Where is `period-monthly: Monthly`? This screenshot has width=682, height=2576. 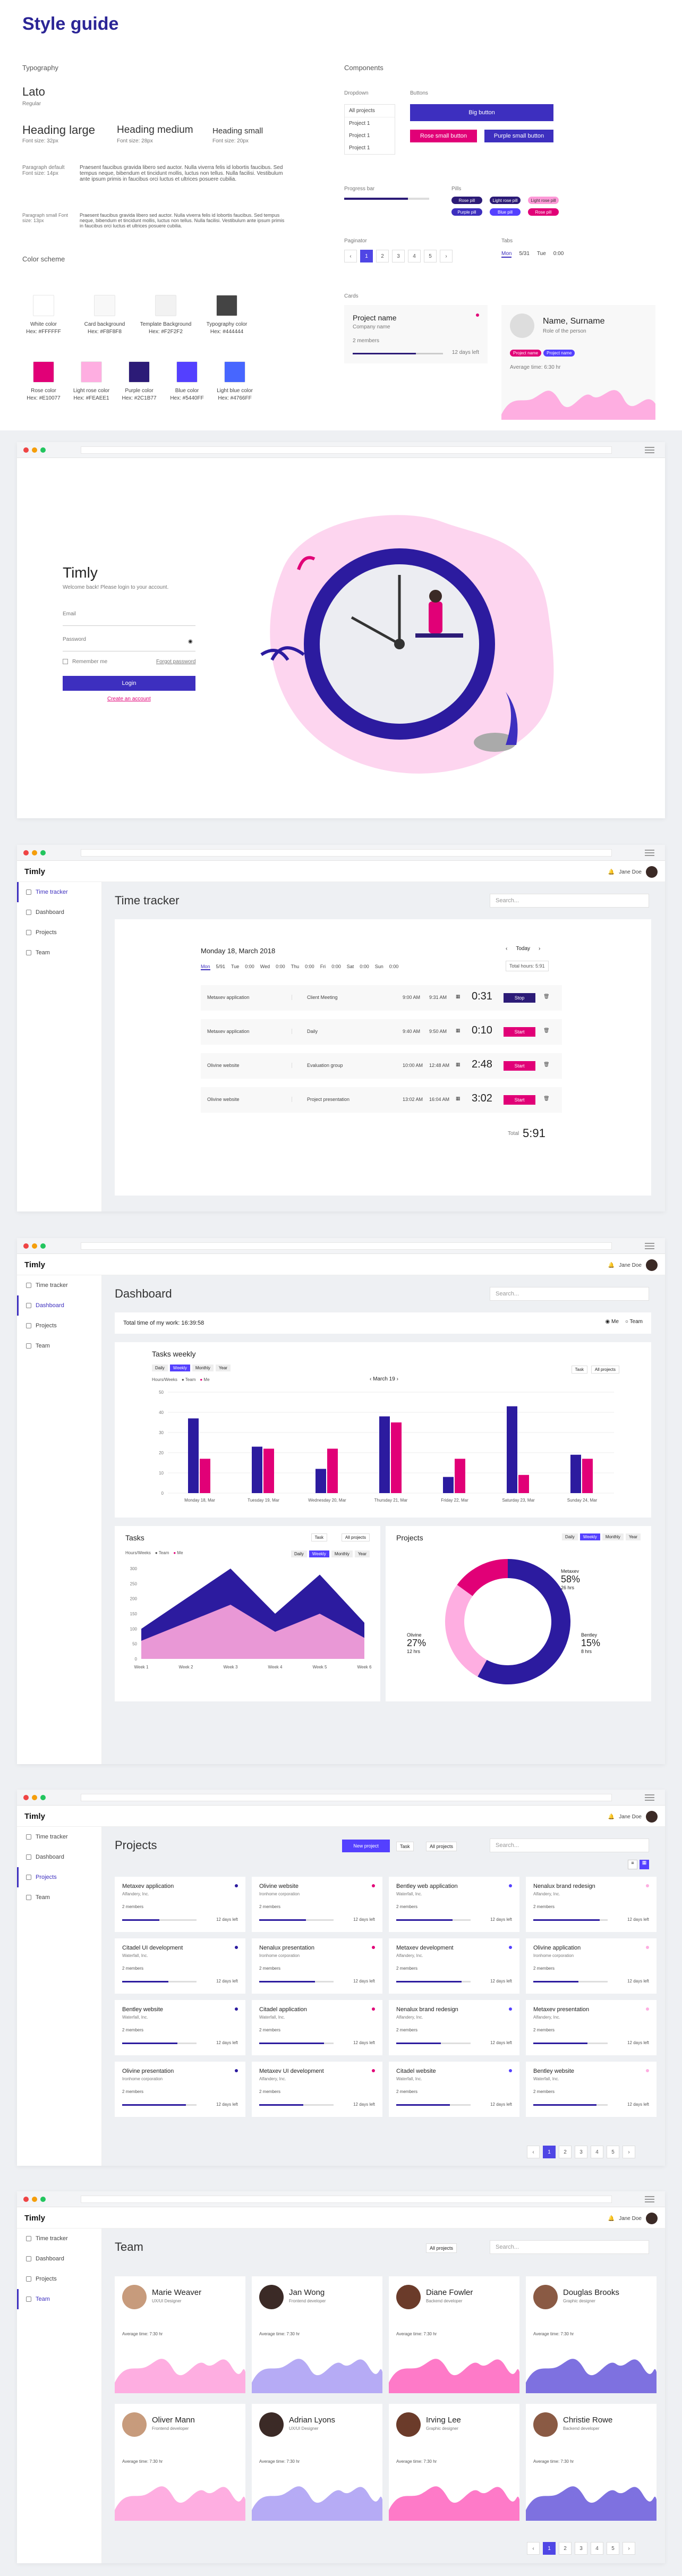 period-monthly: Monthly is located at coordinates (203, 1368).